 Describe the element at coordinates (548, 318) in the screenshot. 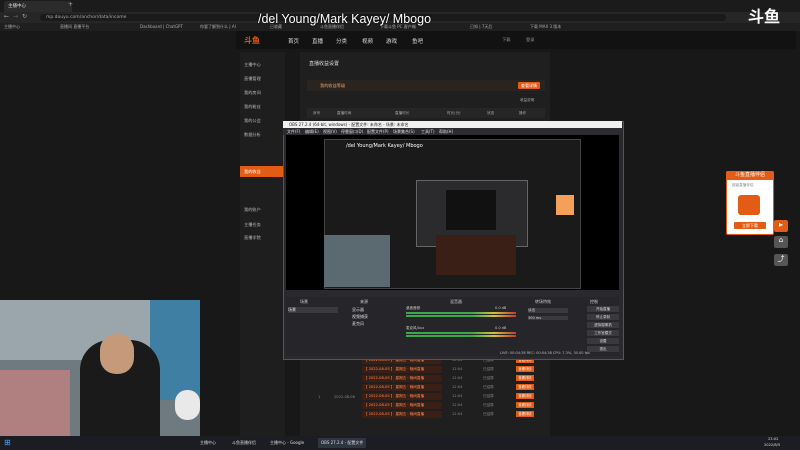

I see `transition-duration: 300 ms` at that location.